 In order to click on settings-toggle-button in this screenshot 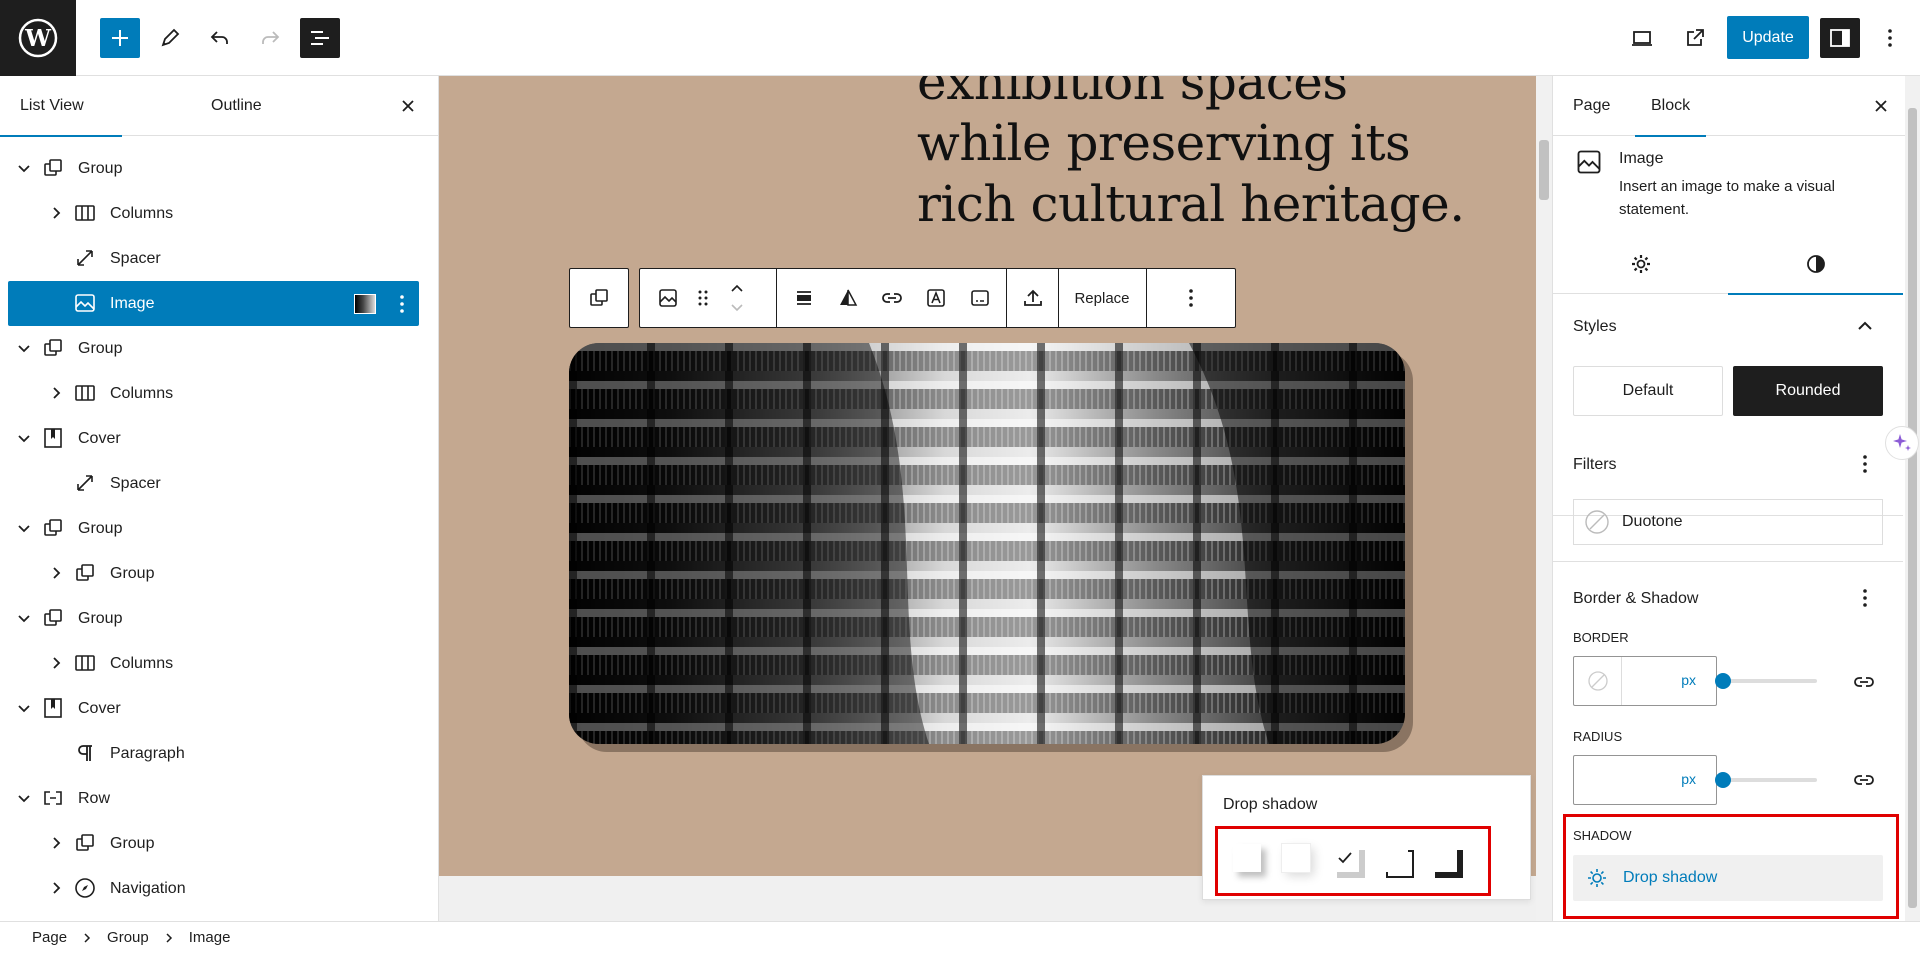, I will do `click(1840, 38)`.